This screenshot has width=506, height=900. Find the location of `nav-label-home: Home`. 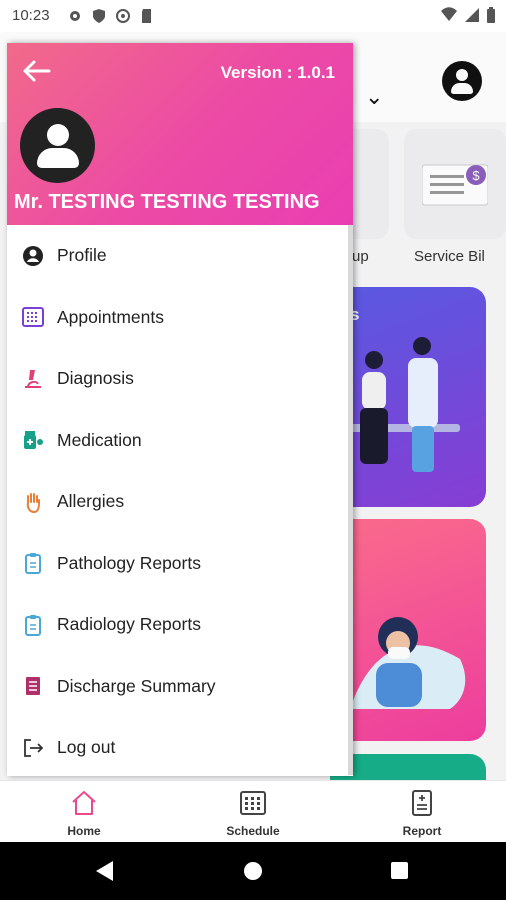

nav-label-home: Home is located at coordinates (84, 831).